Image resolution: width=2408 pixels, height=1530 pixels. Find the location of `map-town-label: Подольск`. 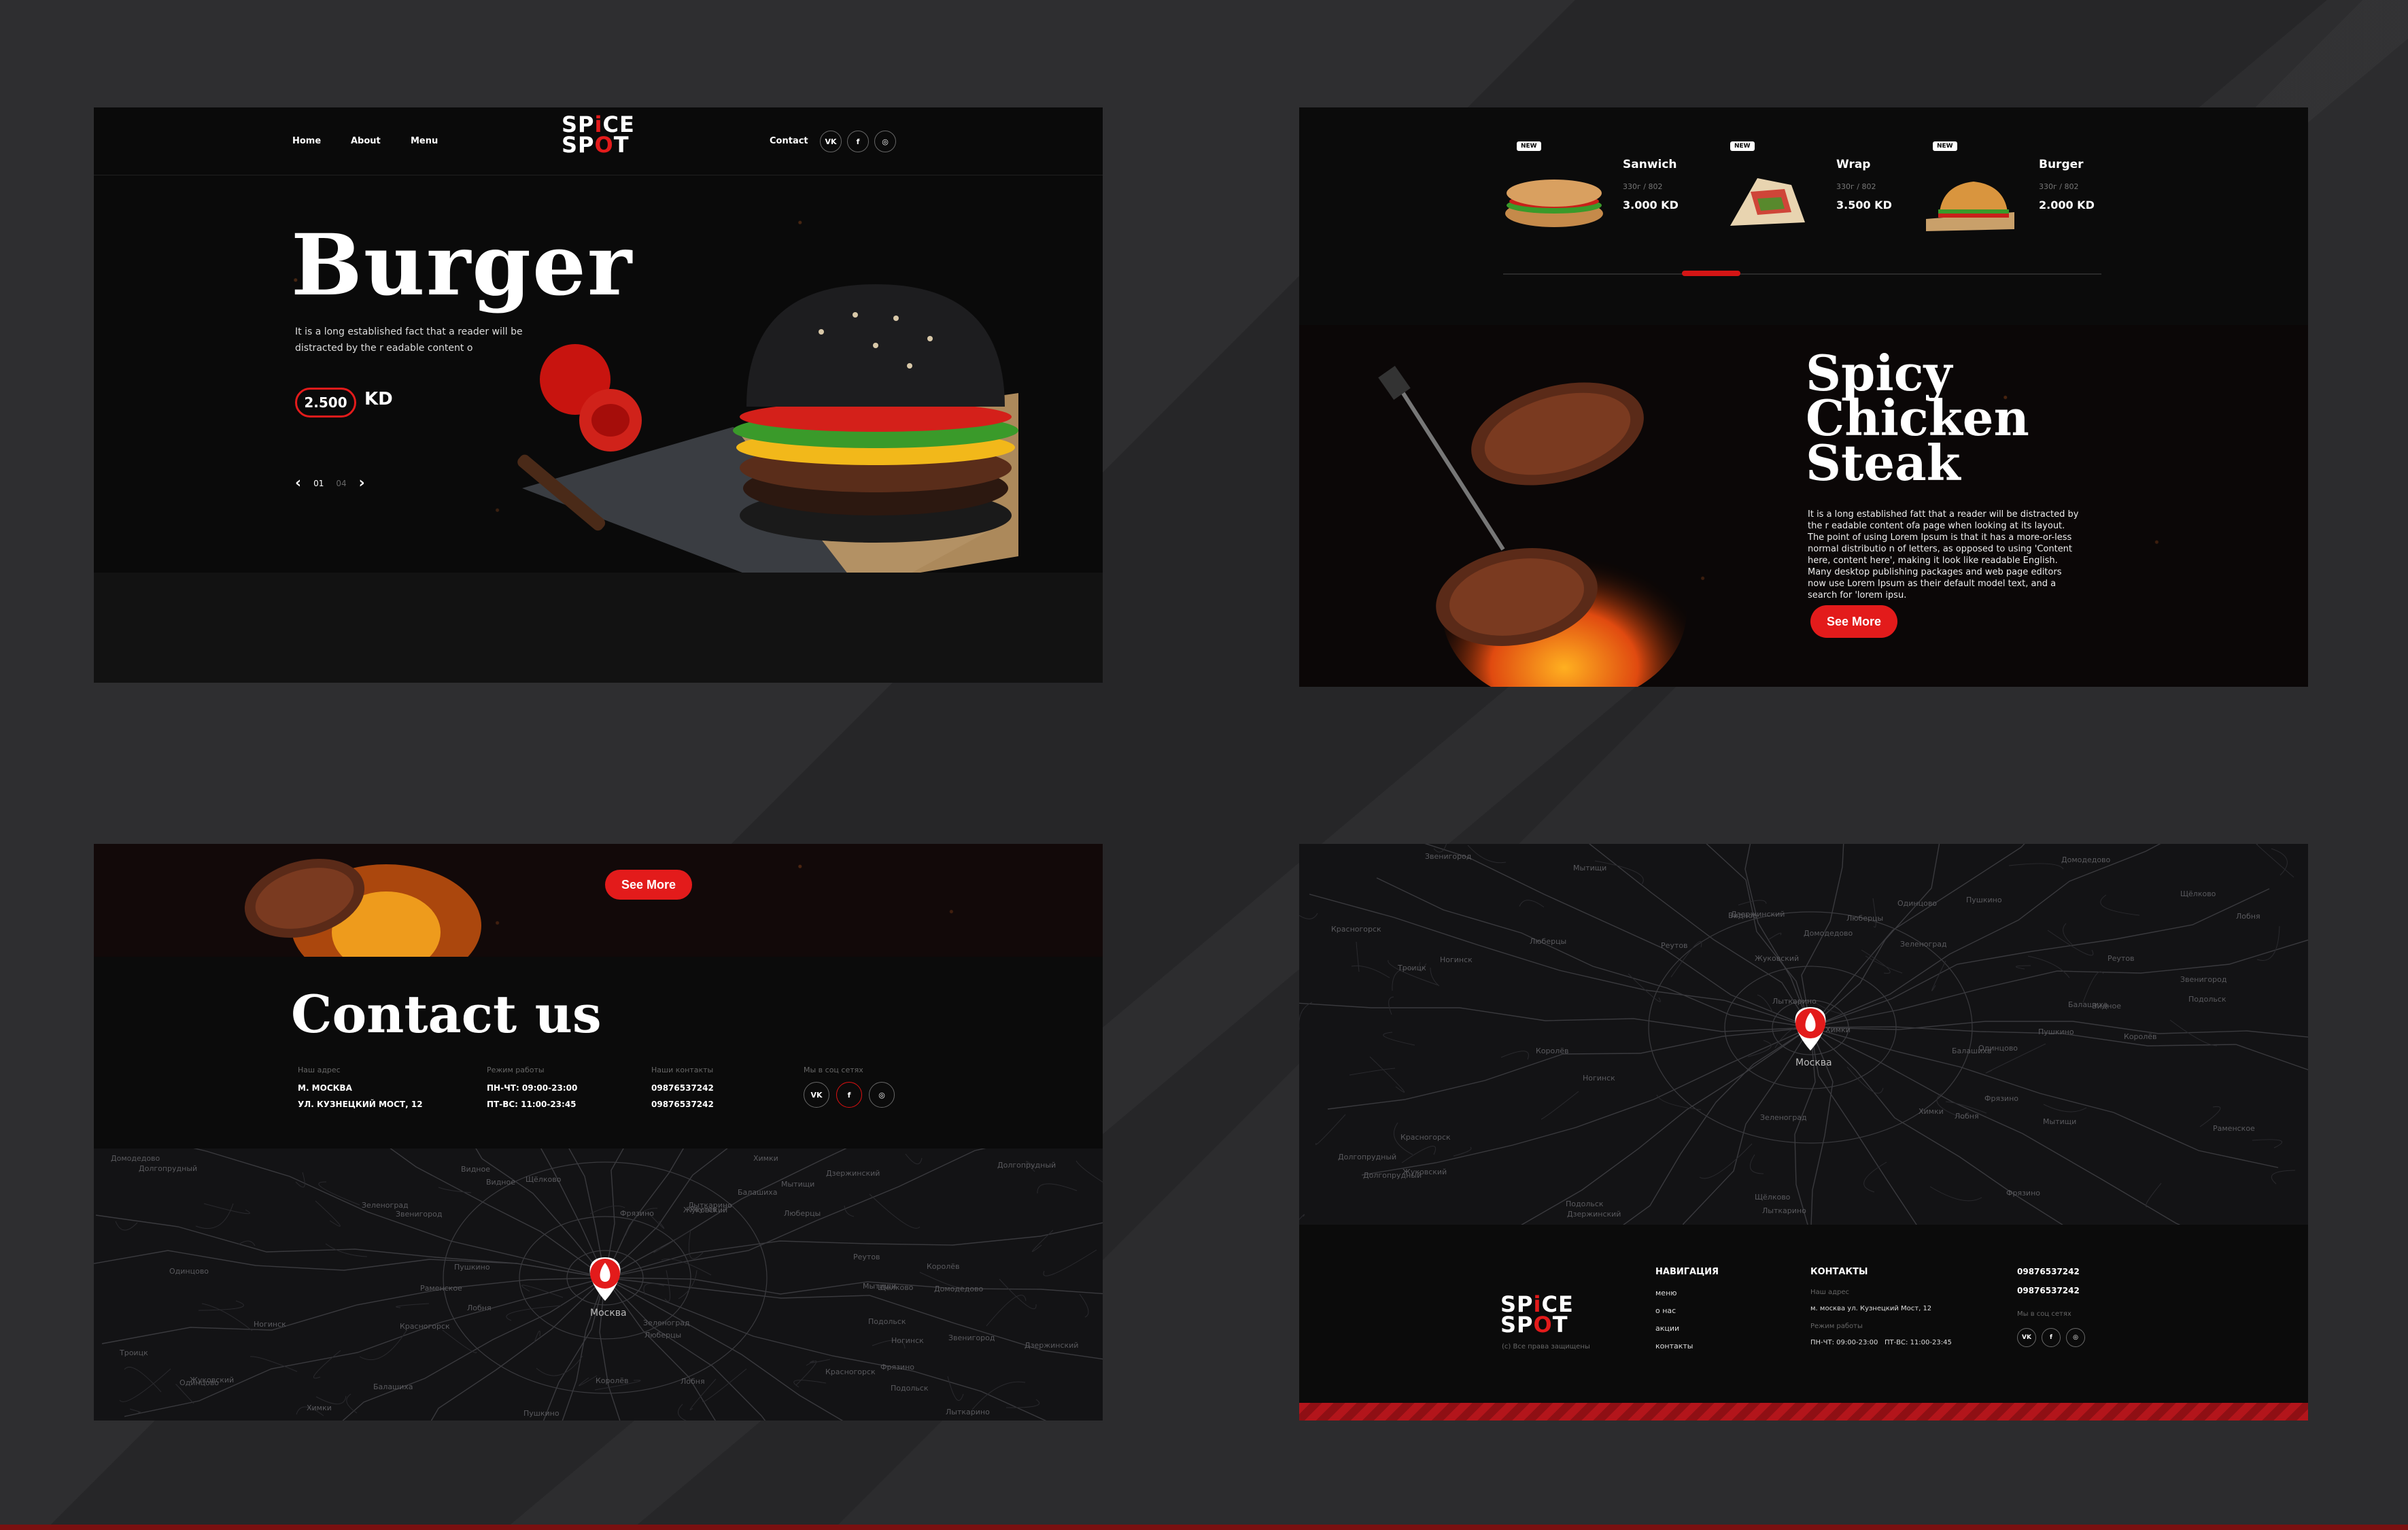

map-town-label: Подольск is located at coordinates (1585, 1204).